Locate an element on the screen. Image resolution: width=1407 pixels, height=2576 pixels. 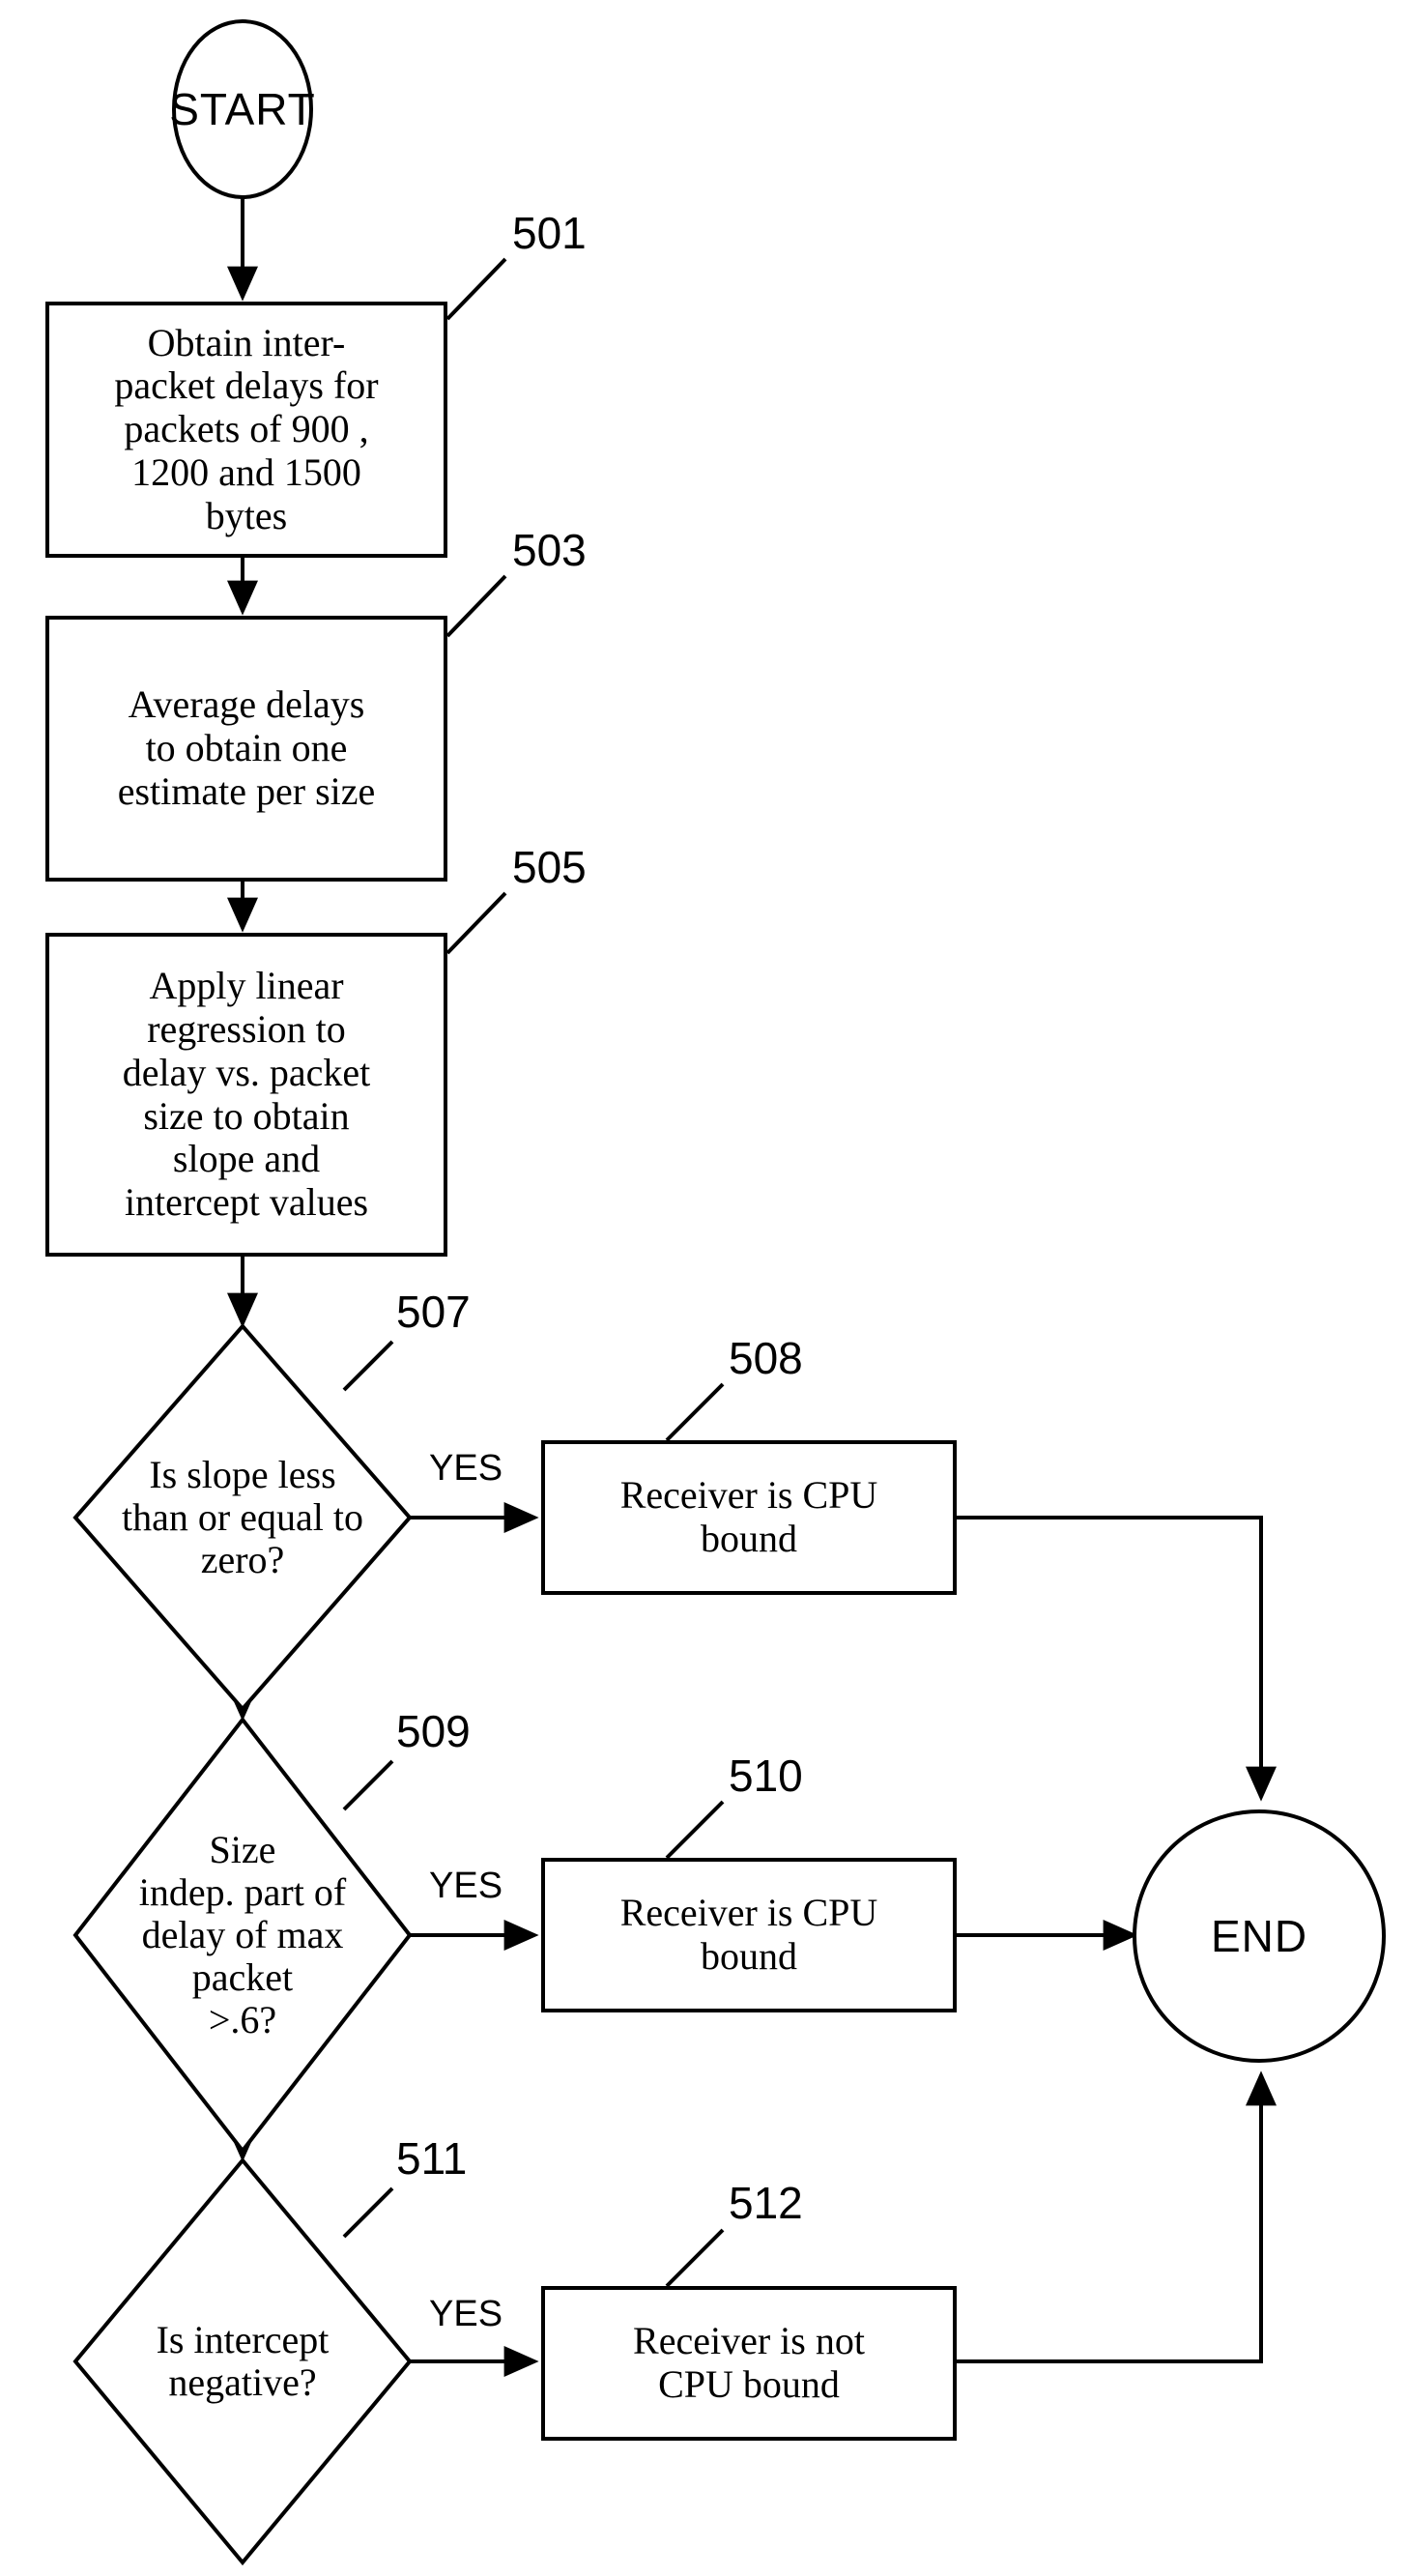
reference-numeral-507: 507 is located at coordinates (433, 1312).